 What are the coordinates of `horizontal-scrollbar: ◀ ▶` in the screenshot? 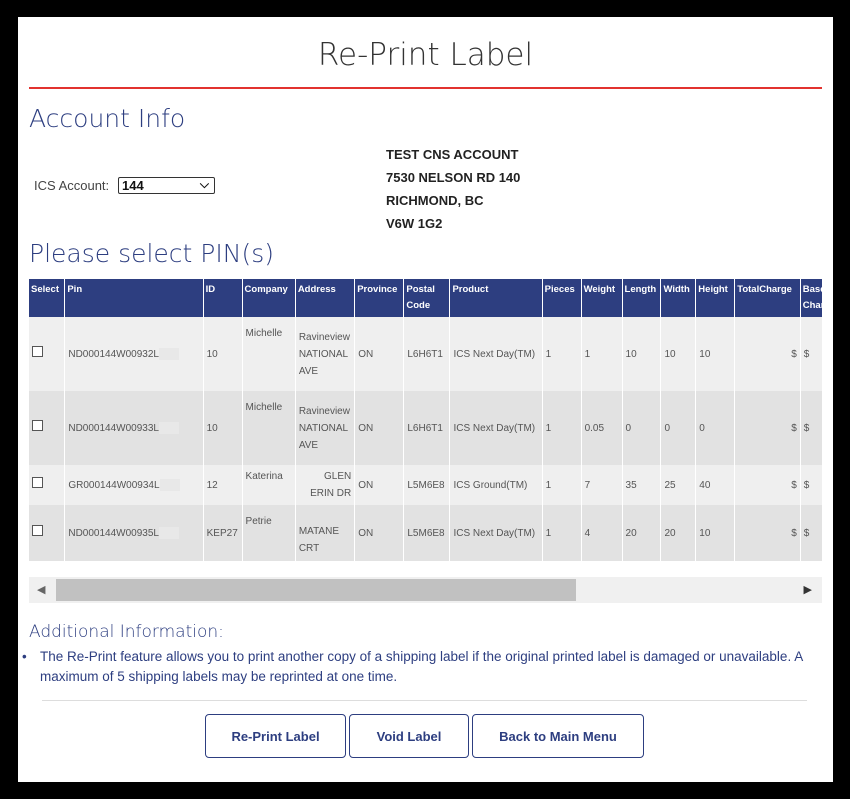 It's located at (425, 590).